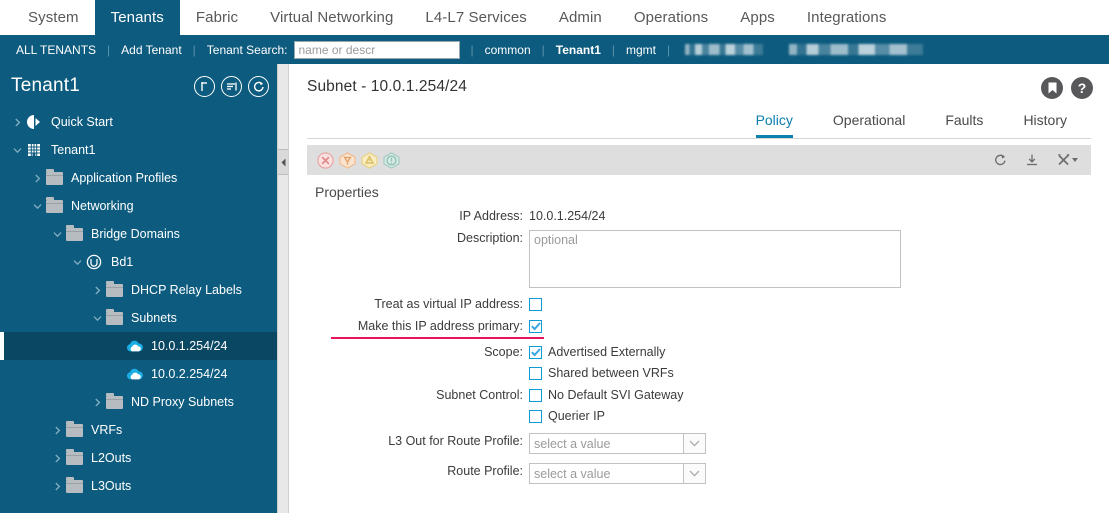 Image resolution: width=1109 pixels, height=513 pixels. What do you see at coordinates (847, 17) in the screenshot?
I see `topnav-item-integrations: Integrations` at bounding box center [847, 17].